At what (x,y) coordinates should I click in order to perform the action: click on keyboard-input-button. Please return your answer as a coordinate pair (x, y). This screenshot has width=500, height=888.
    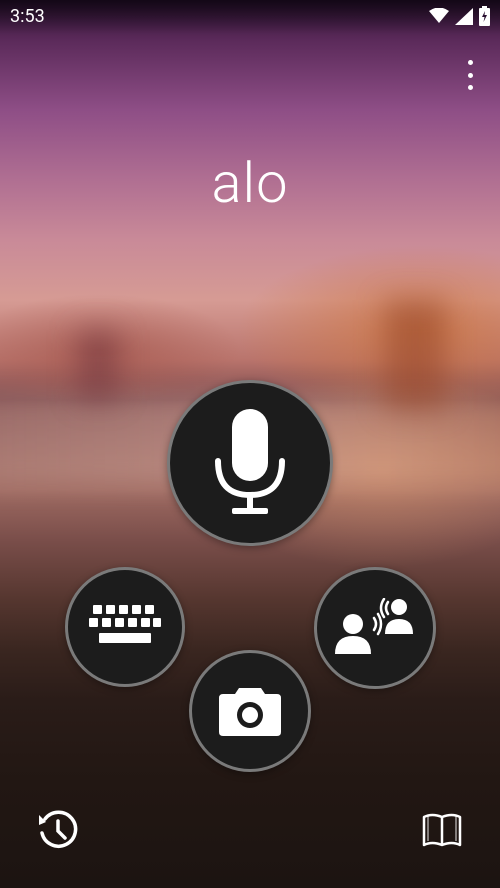
    Looking at the image, I should click on (125, 627).